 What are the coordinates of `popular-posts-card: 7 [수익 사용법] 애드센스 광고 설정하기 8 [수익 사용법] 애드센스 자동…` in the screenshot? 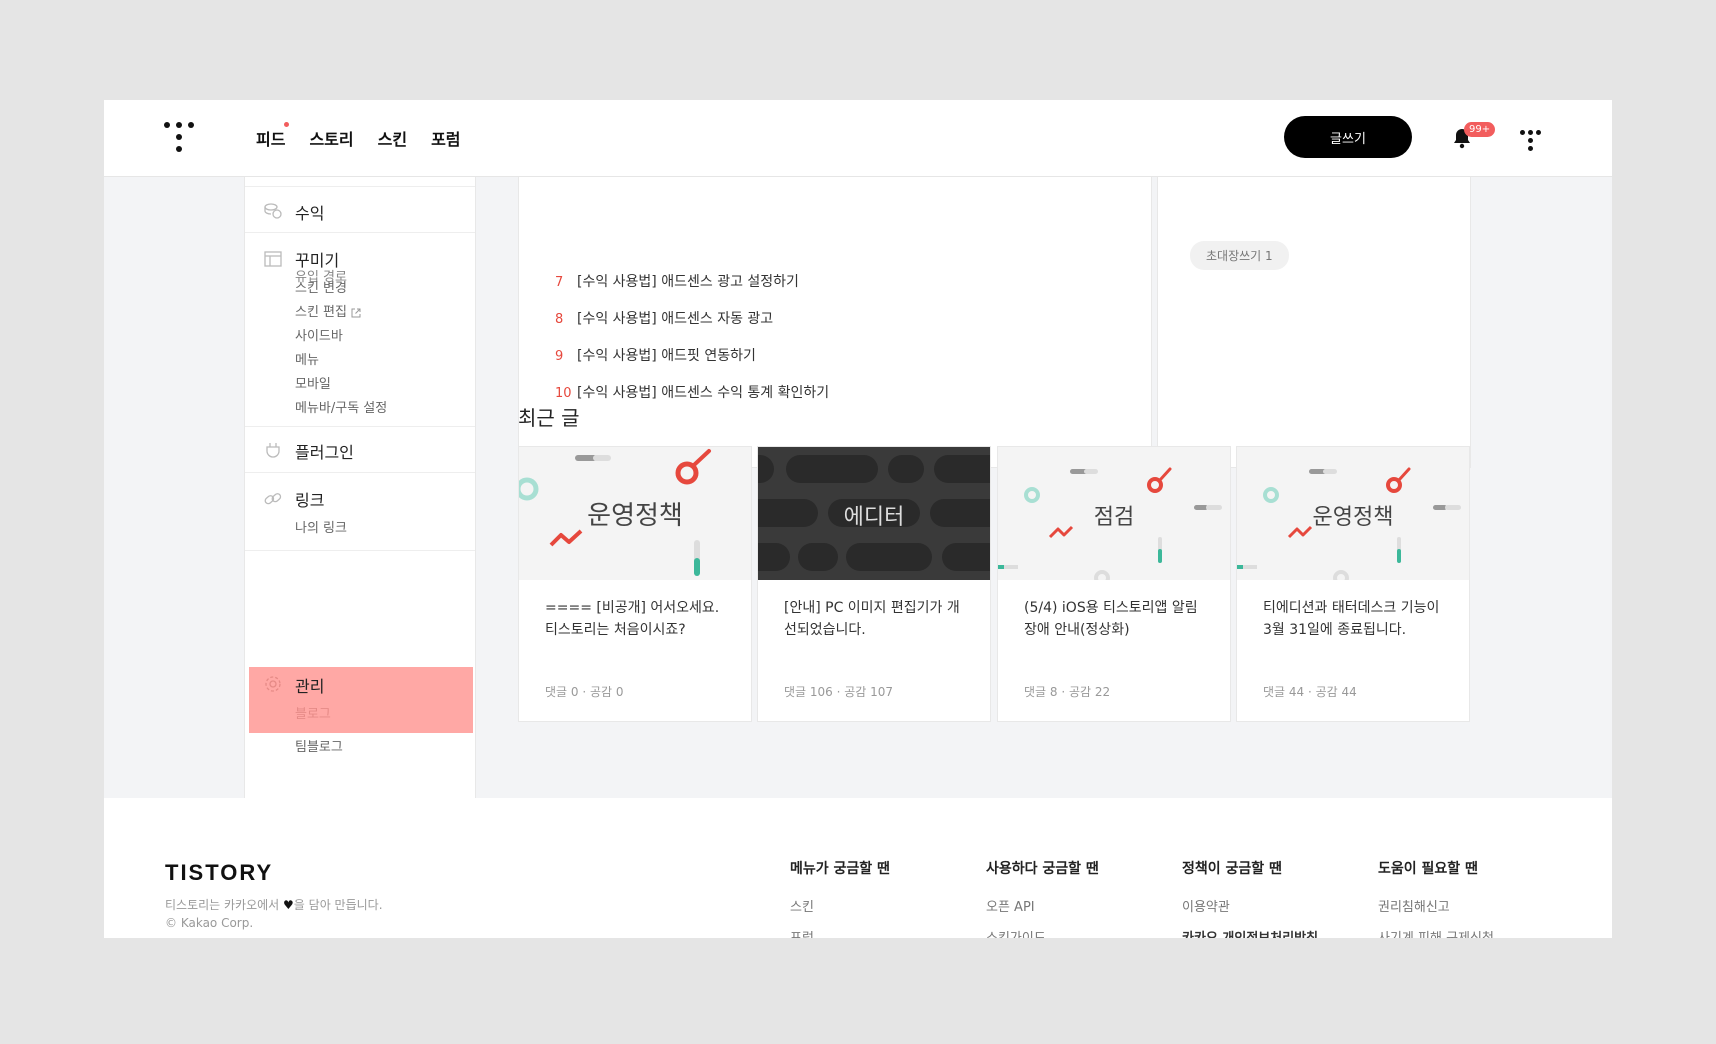 It's located at (835, 314).